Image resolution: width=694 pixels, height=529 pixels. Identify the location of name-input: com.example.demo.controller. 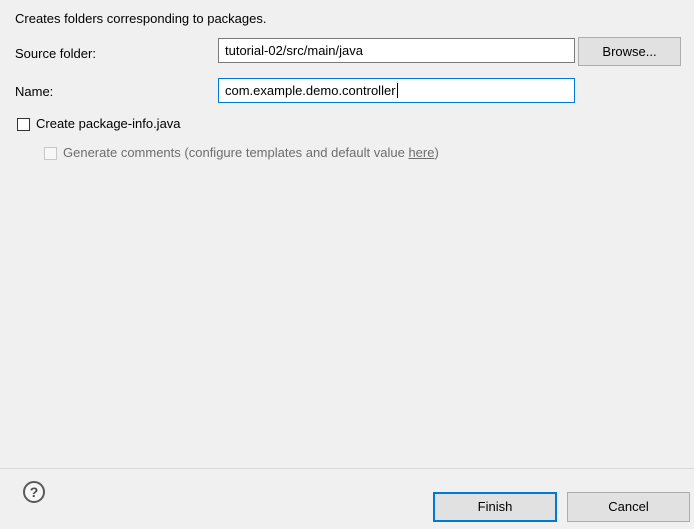
(396, 90).